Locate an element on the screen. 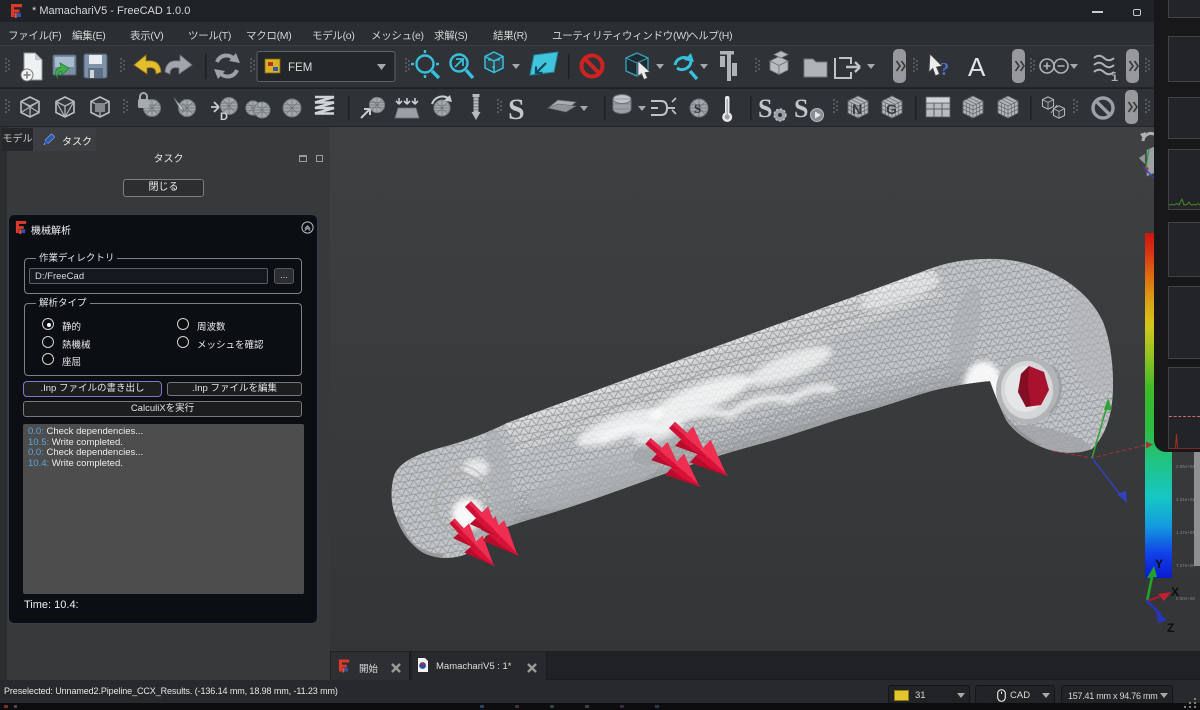 The image size is (1200, 710). svg-text: FEM is located at coordinates (300, 68).